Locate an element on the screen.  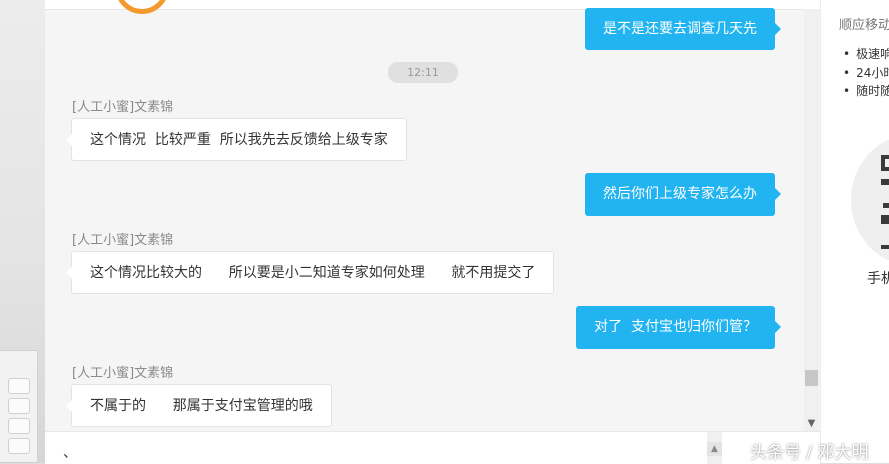
message-incoming: 这个情况 比较严重 所以我先去反馈给上级专家 is located at coordinates (236, 139).